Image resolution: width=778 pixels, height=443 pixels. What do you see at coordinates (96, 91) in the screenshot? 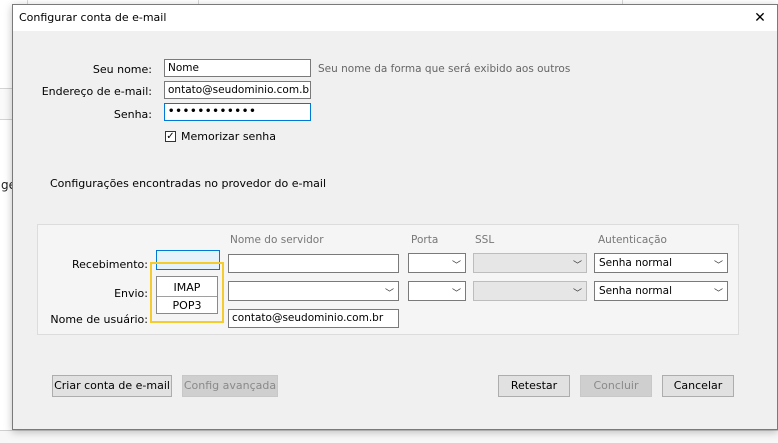
I see `email-label: Endereço de e-mail:` at bounding box center [96, 91].